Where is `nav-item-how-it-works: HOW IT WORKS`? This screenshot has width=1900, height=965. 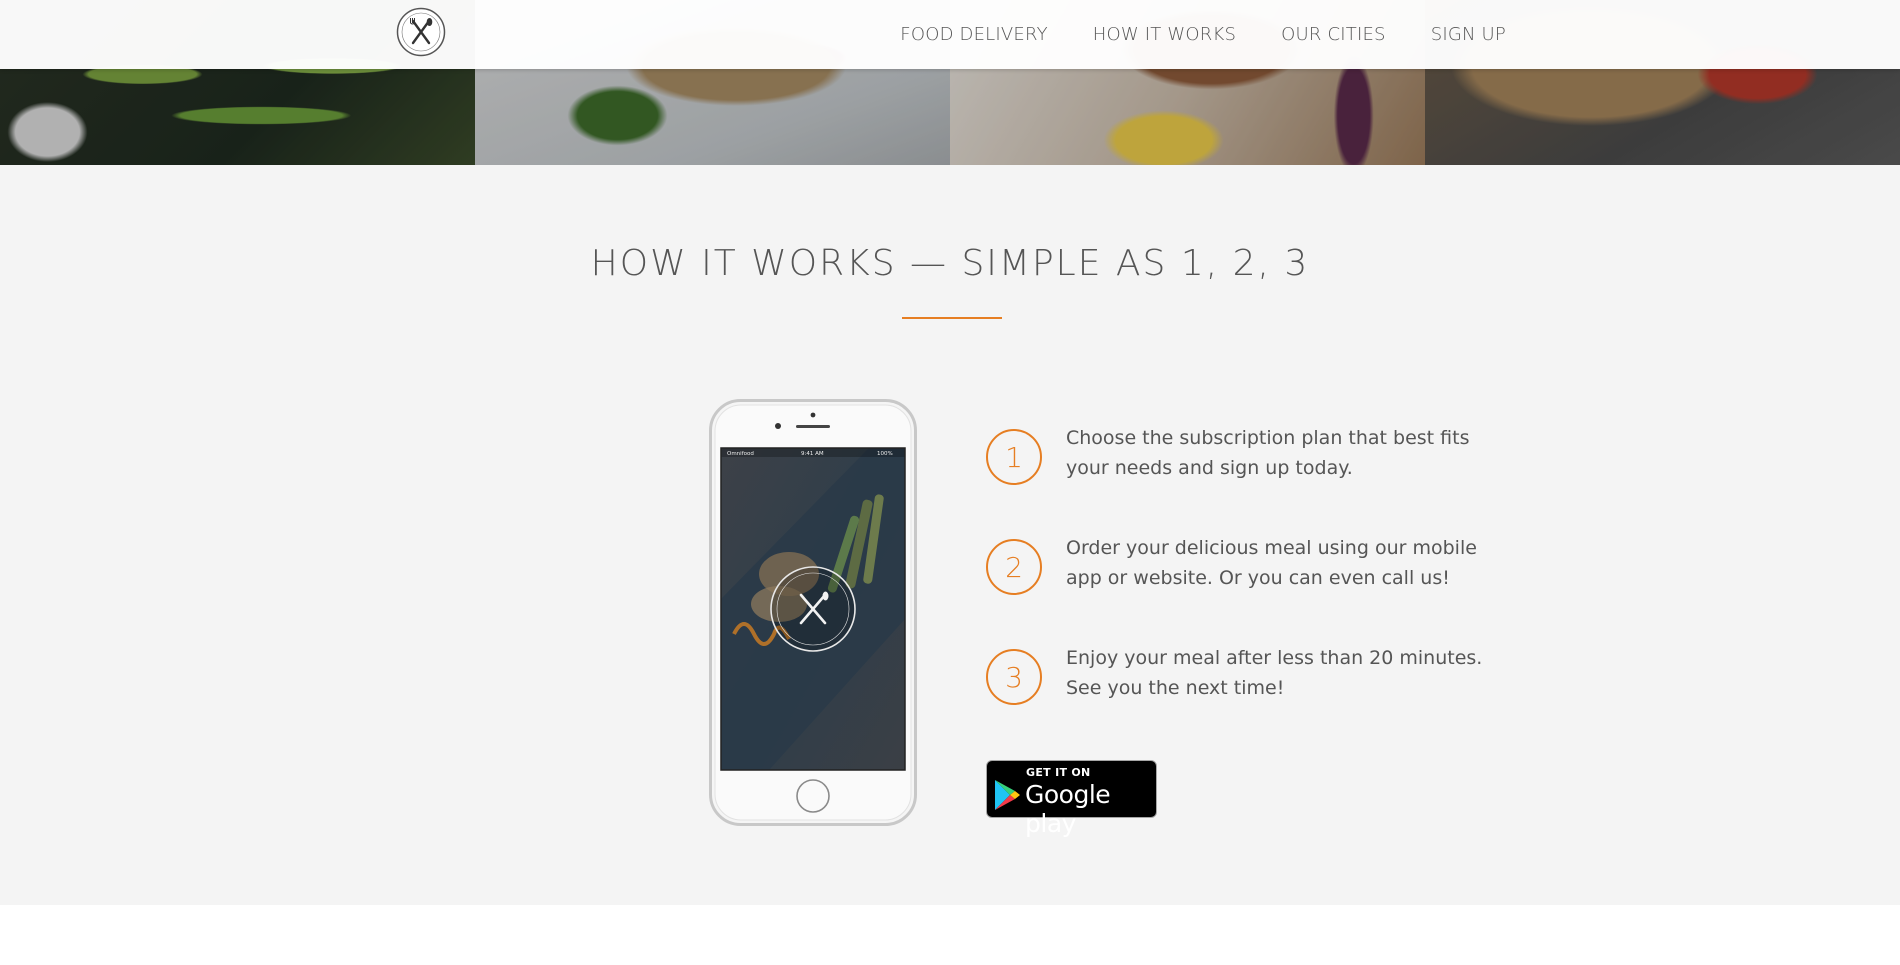
nav-item-how-it-works: HOW IT WORKS is located at coordinates (1164, 34).